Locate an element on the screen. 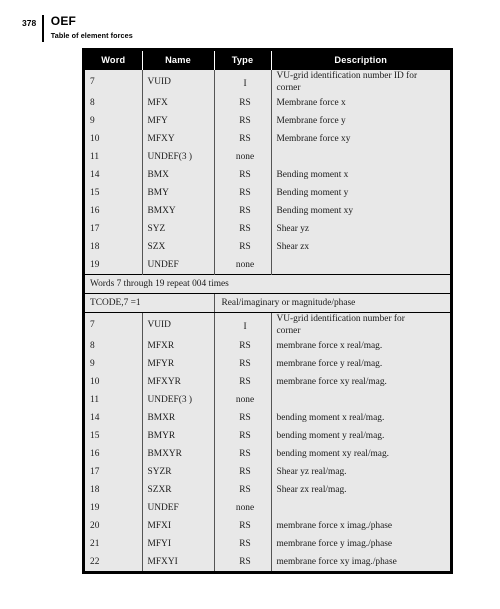  cell-name: SYZR is located at coordinates (178, 472).